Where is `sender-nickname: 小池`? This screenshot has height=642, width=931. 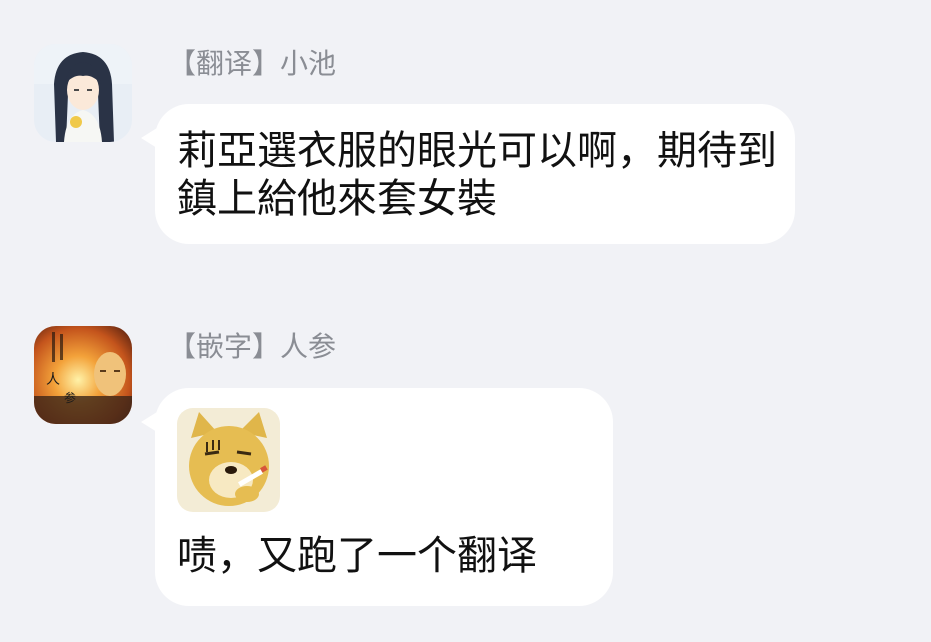 sender-nickname: 小池 is located at coordinates (308, 63).